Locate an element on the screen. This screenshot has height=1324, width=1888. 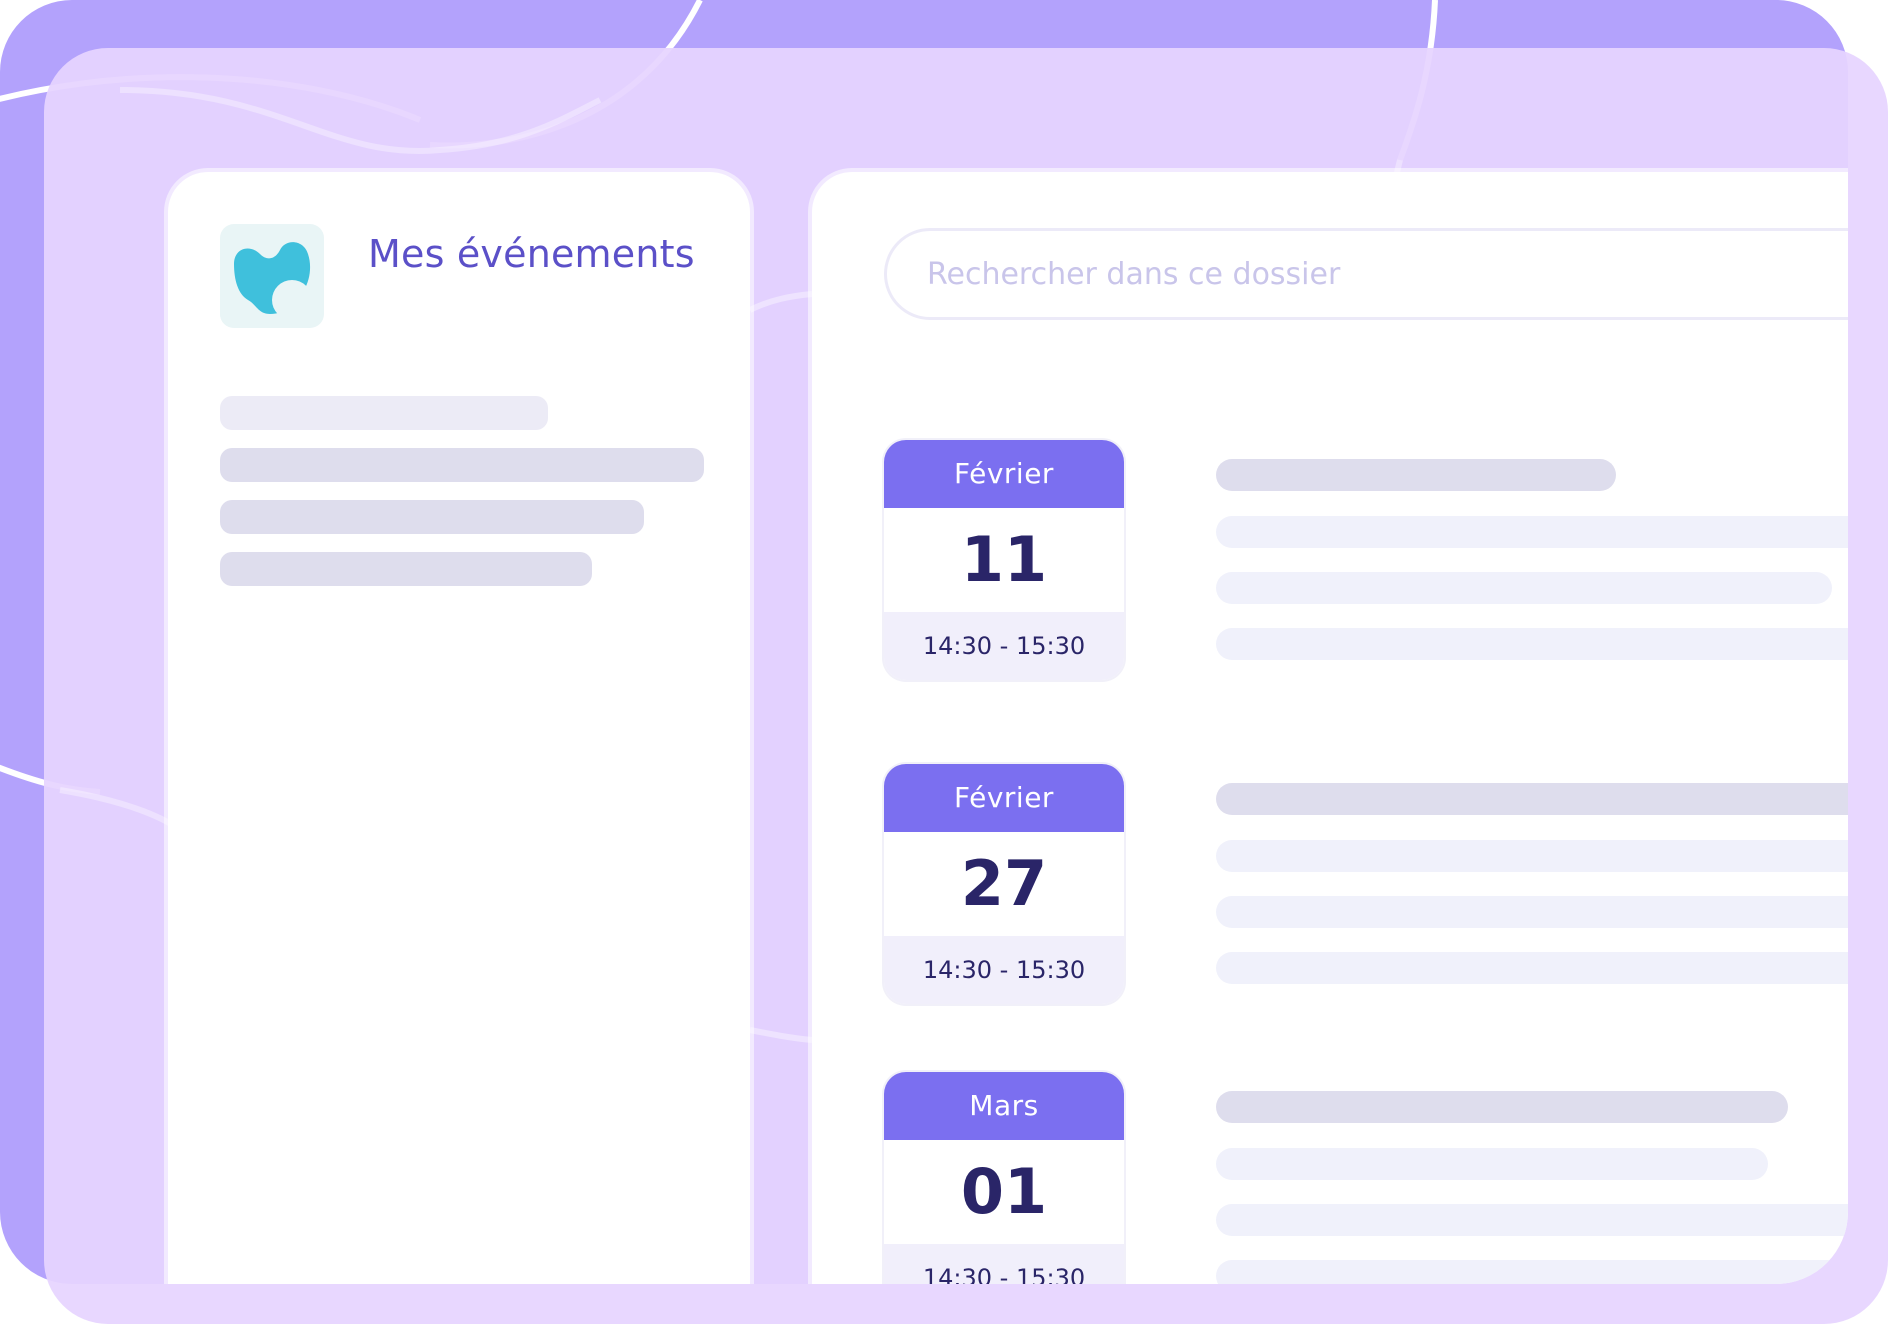
event-date-card: Février 27 14:30 - 15:30 is located at coordinates (1004, 884).